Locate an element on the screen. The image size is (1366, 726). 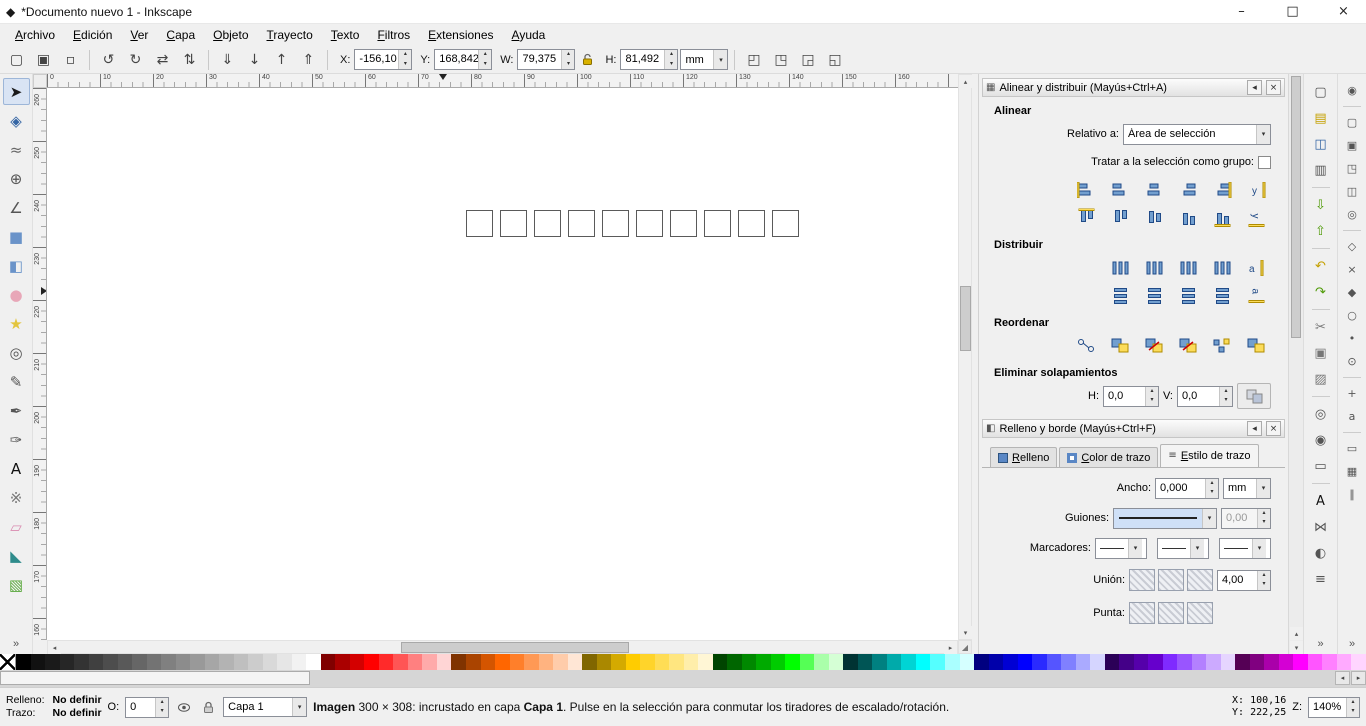
remove-overlaps-button is located at coordinates (1254, 396).